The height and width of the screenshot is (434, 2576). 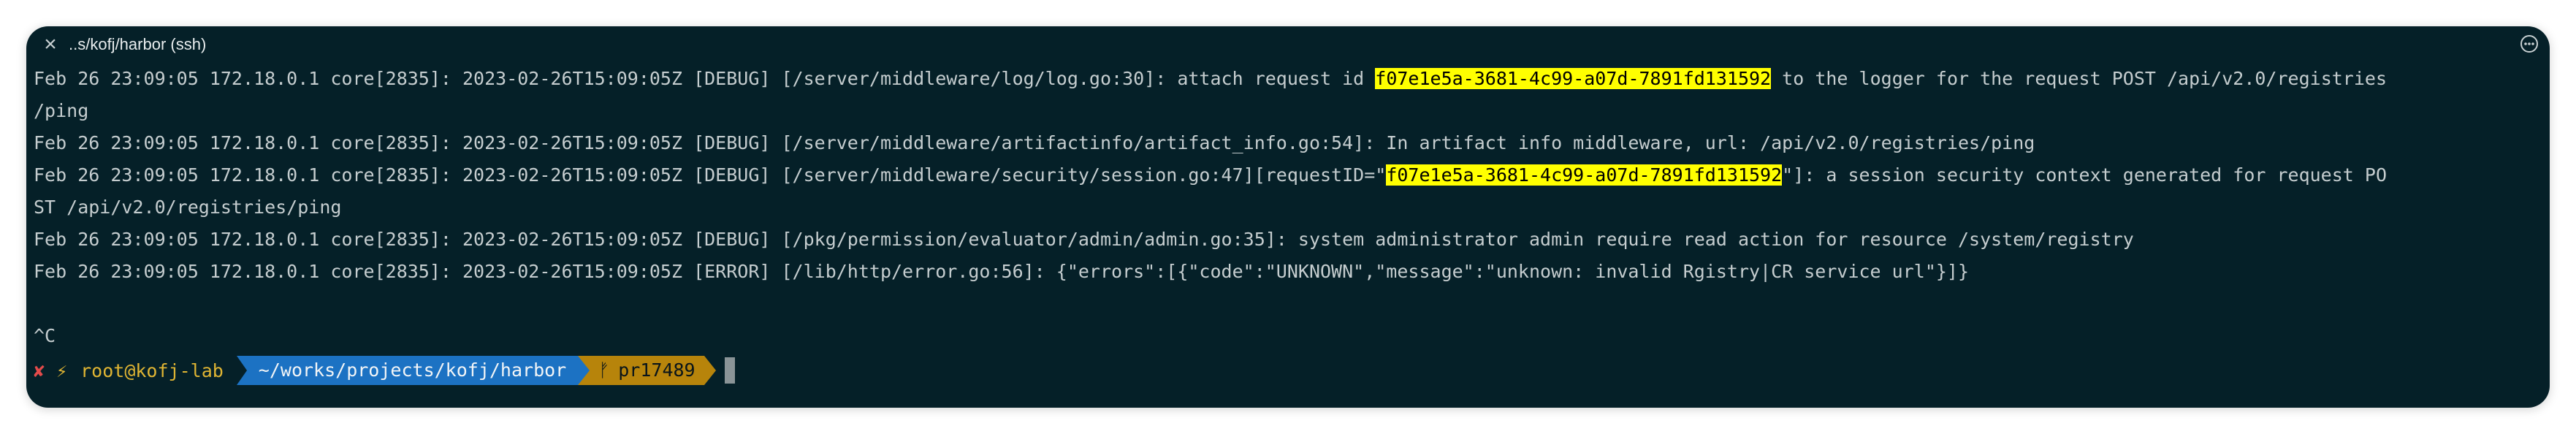 What do you see at coordinates (1288, 44) in the screenshot?
I see `title-bar: × ..s/kofj/harbor (ssh)` at bounding box center [1288, 44].